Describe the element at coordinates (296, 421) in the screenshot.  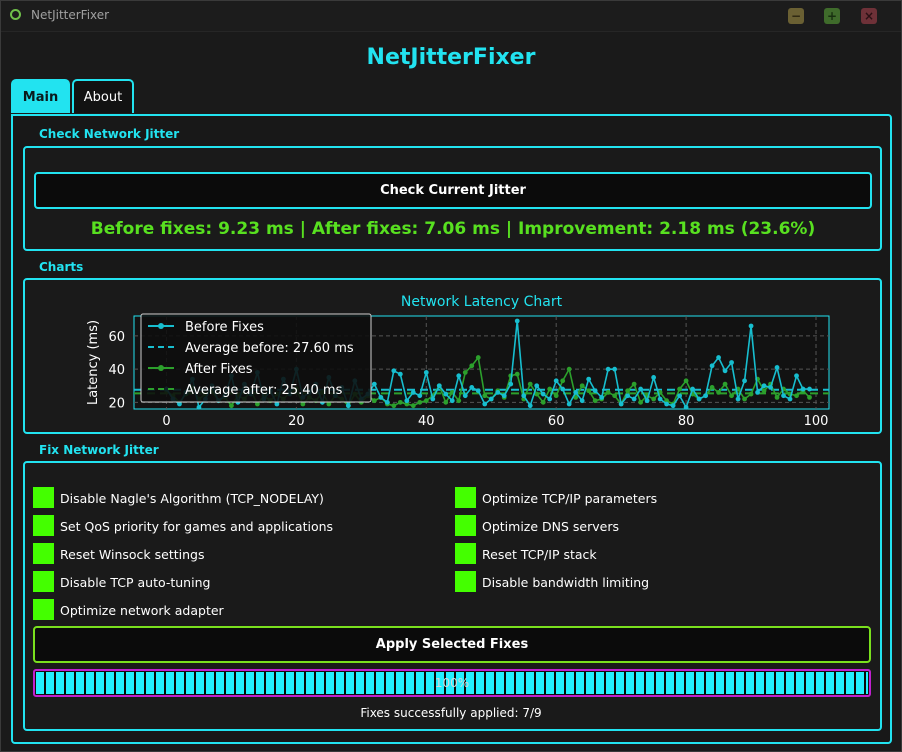
I see `x-tick-label: 20` at that location.